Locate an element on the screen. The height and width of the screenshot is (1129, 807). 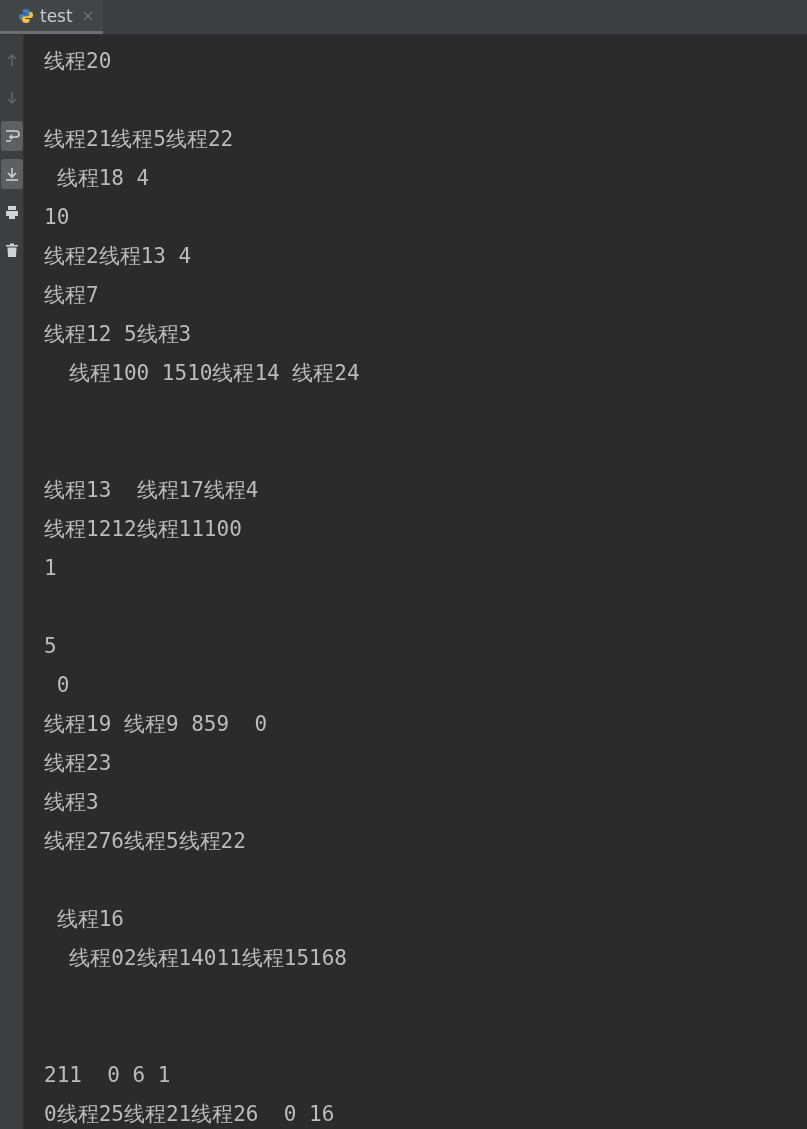
scroll-to-end-icon is located at coordinates (11, 174).